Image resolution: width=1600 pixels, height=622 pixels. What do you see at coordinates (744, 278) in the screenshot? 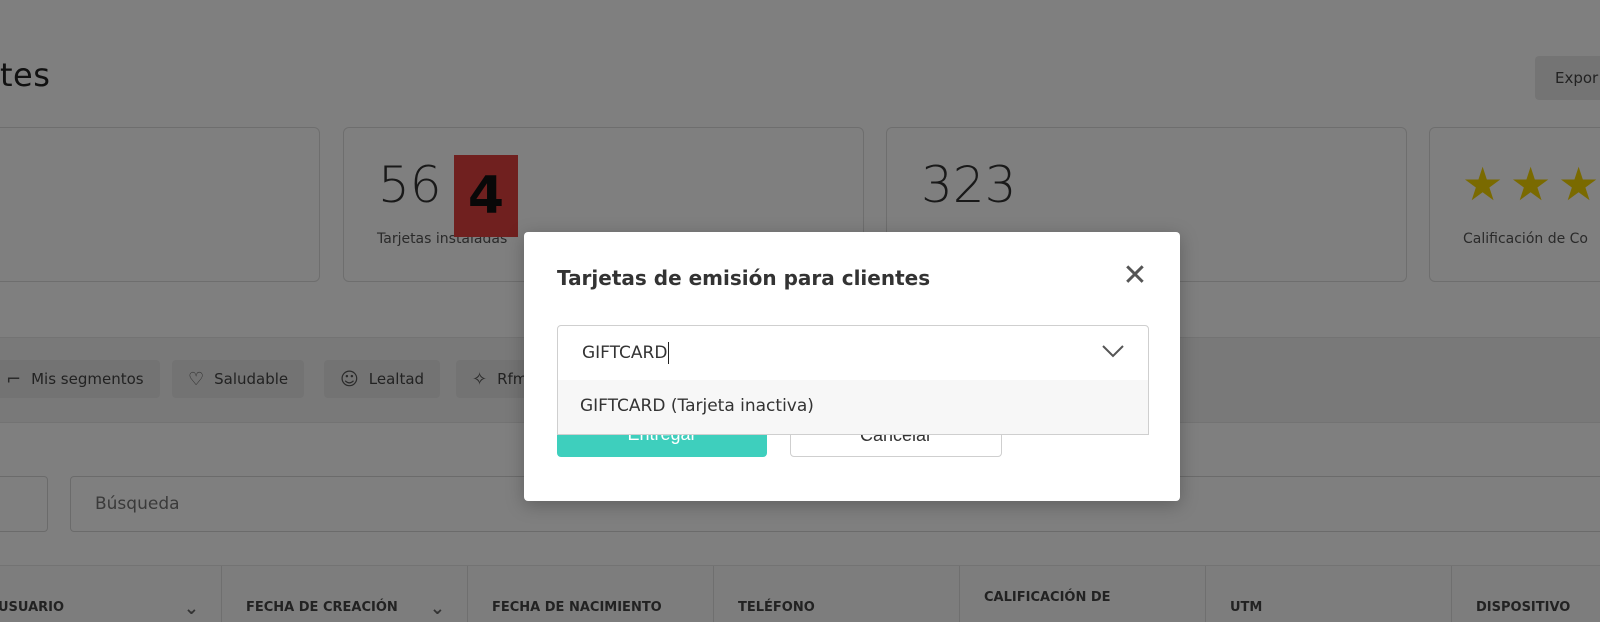
I see `modal-title: Tarjetas de emisión para clientes` at bounding box center [744, 278].